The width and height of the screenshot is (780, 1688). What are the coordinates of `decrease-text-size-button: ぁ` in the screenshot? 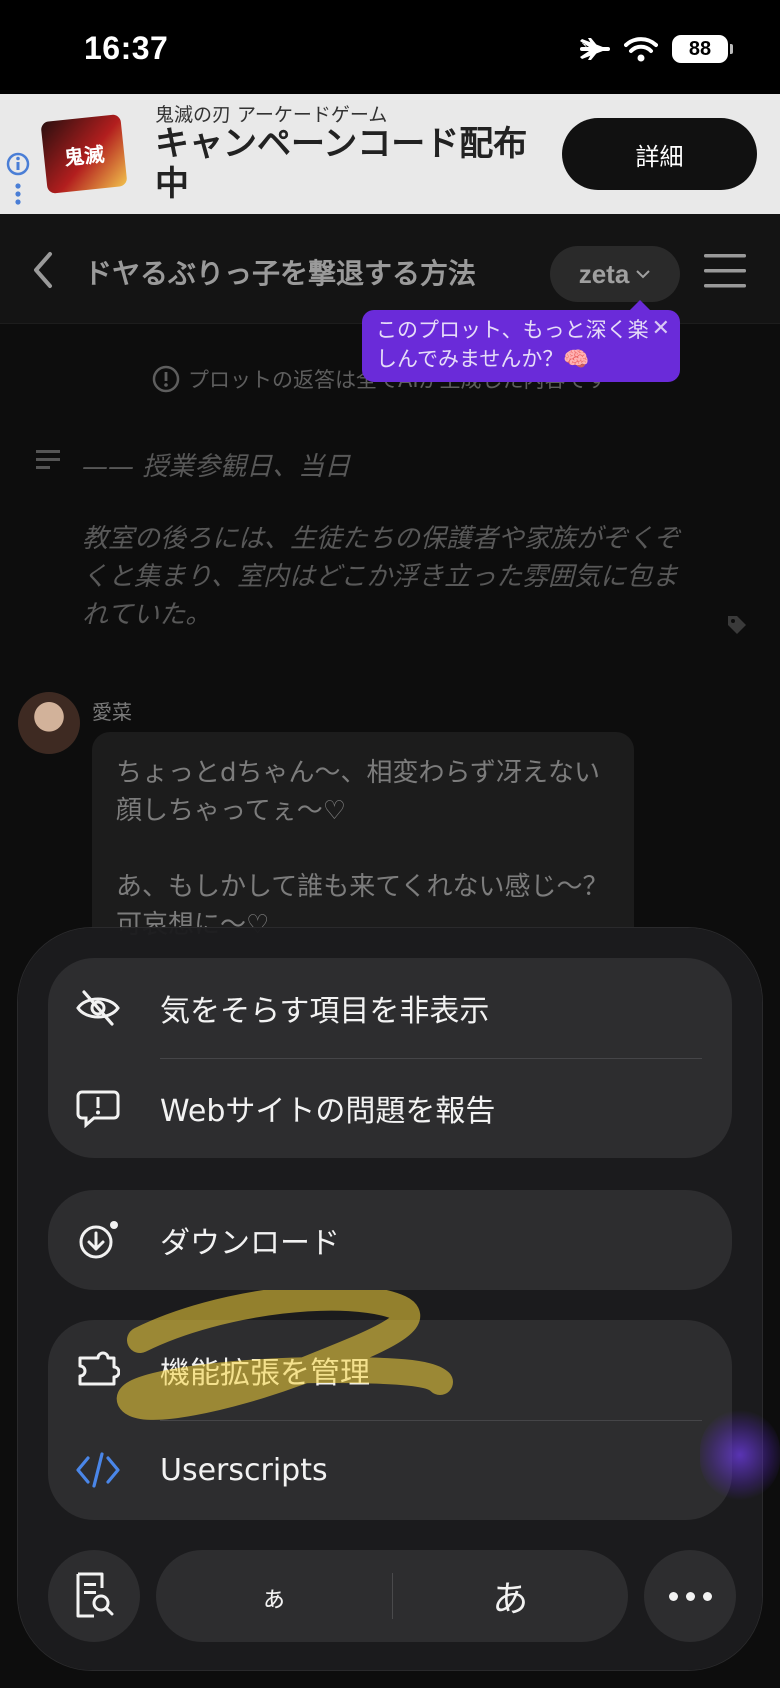 It's located at (274, 1596).